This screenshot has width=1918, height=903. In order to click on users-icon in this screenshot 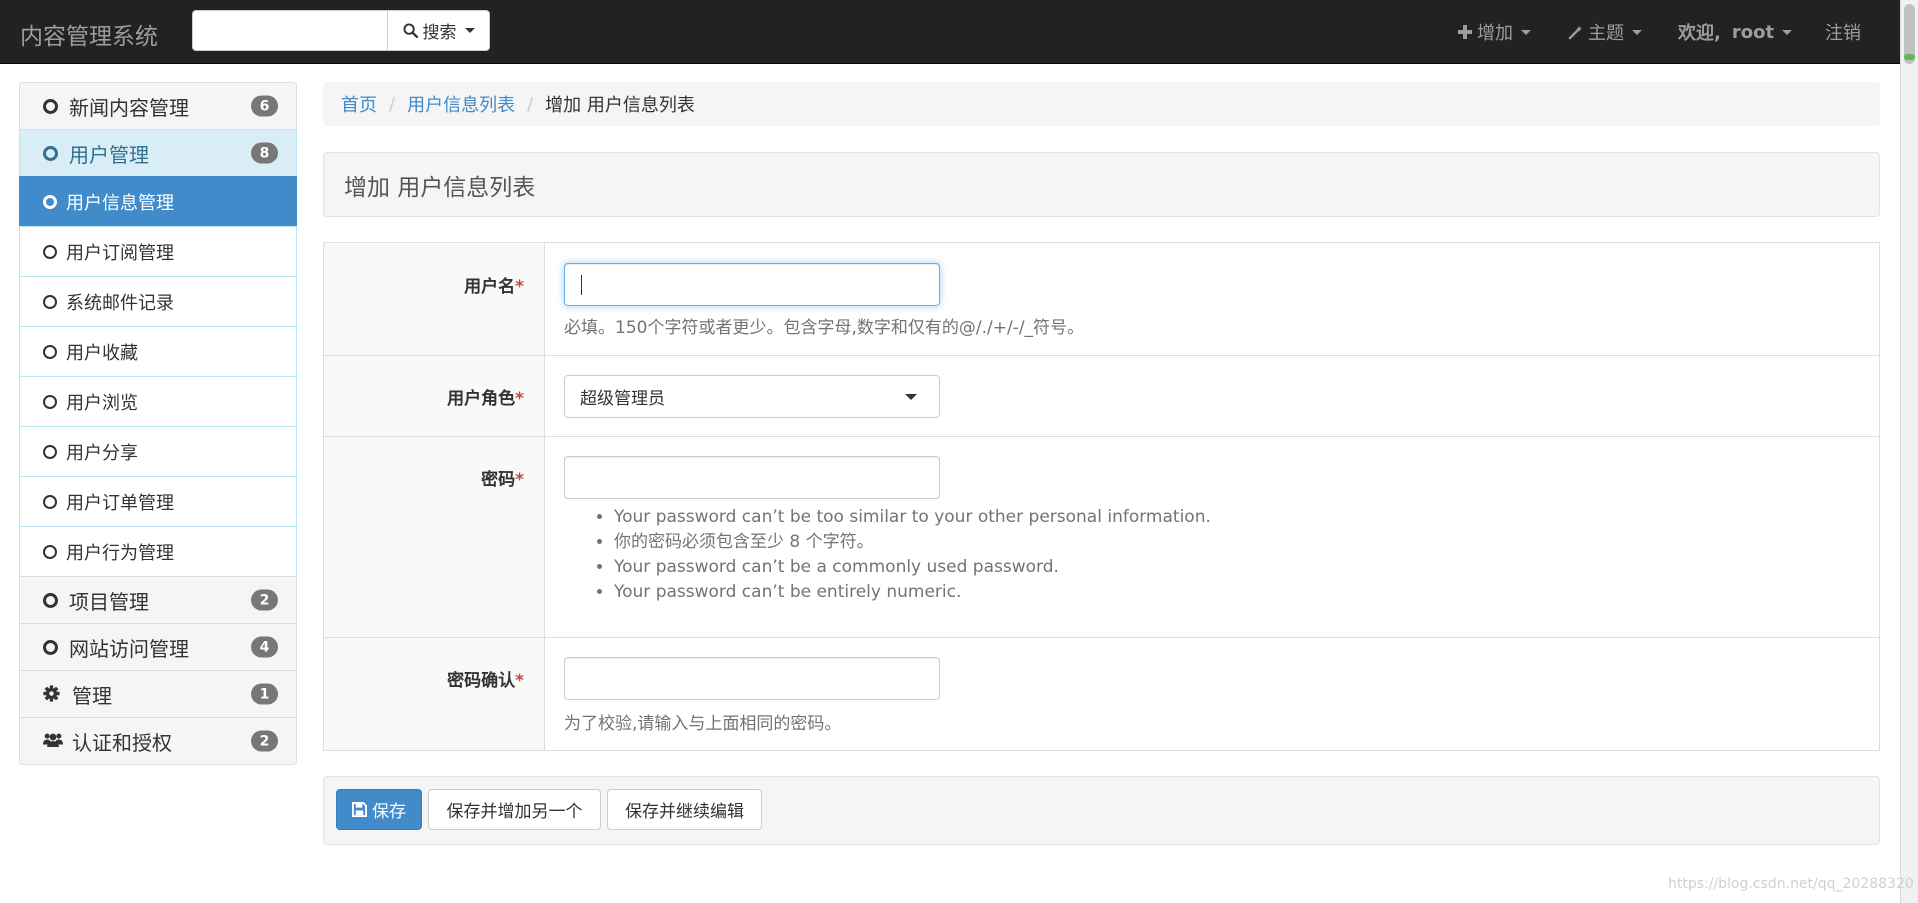, I will do `click(53, 741)`.